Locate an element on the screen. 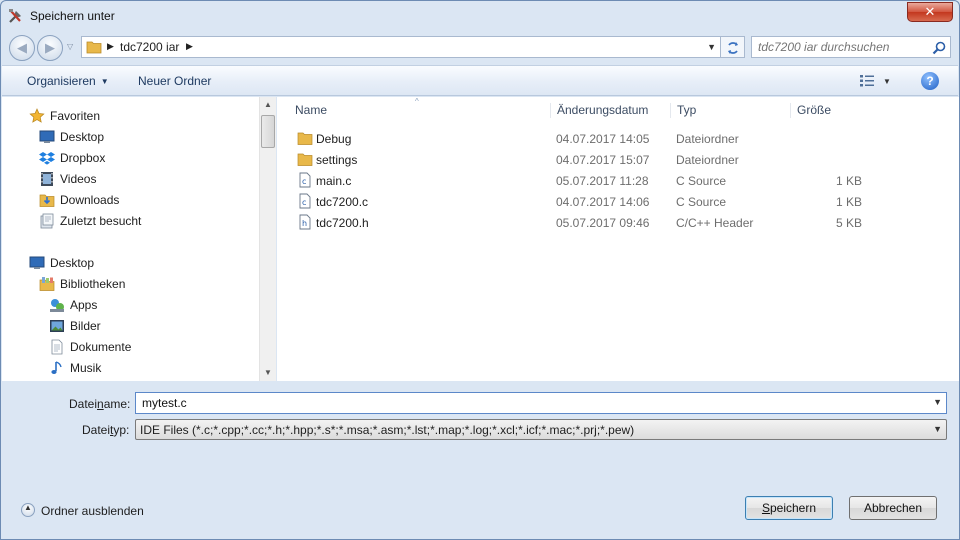 This screenshot has height=540, width=960. scroll-up-icon: ▲ is located at coordinates (268, 105).